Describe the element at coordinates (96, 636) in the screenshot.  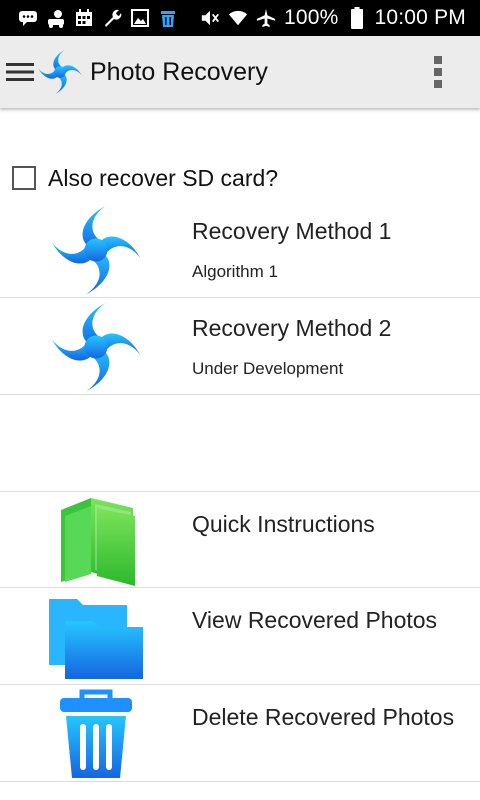
I see `folder-icon` at that location.